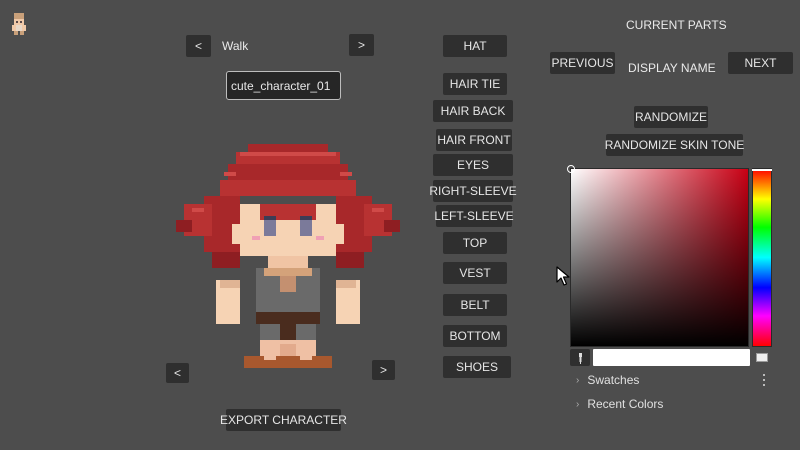 The width and height of the screenshot is (800, 450). I want to click on export-character-button: EXPORT CHARACTER, so click(283, 420).